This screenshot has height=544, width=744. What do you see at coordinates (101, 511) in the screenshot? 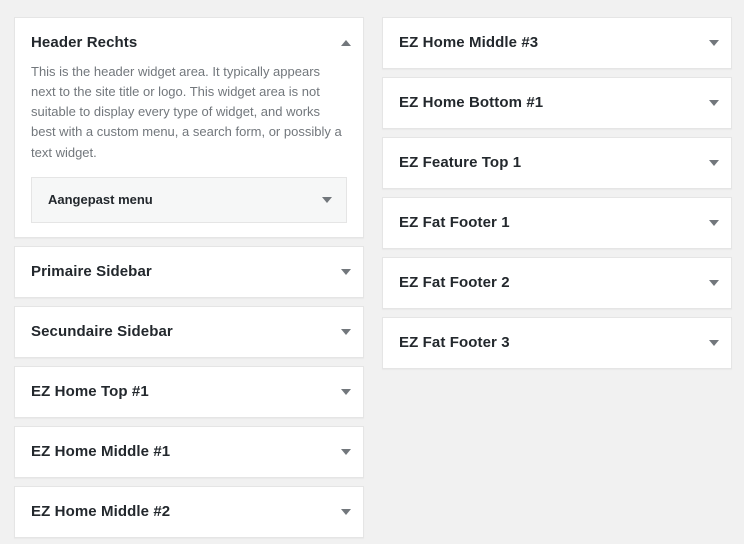
I see `widget-area-title: EZ Home Middle #2` at bounding box center [101, 511].